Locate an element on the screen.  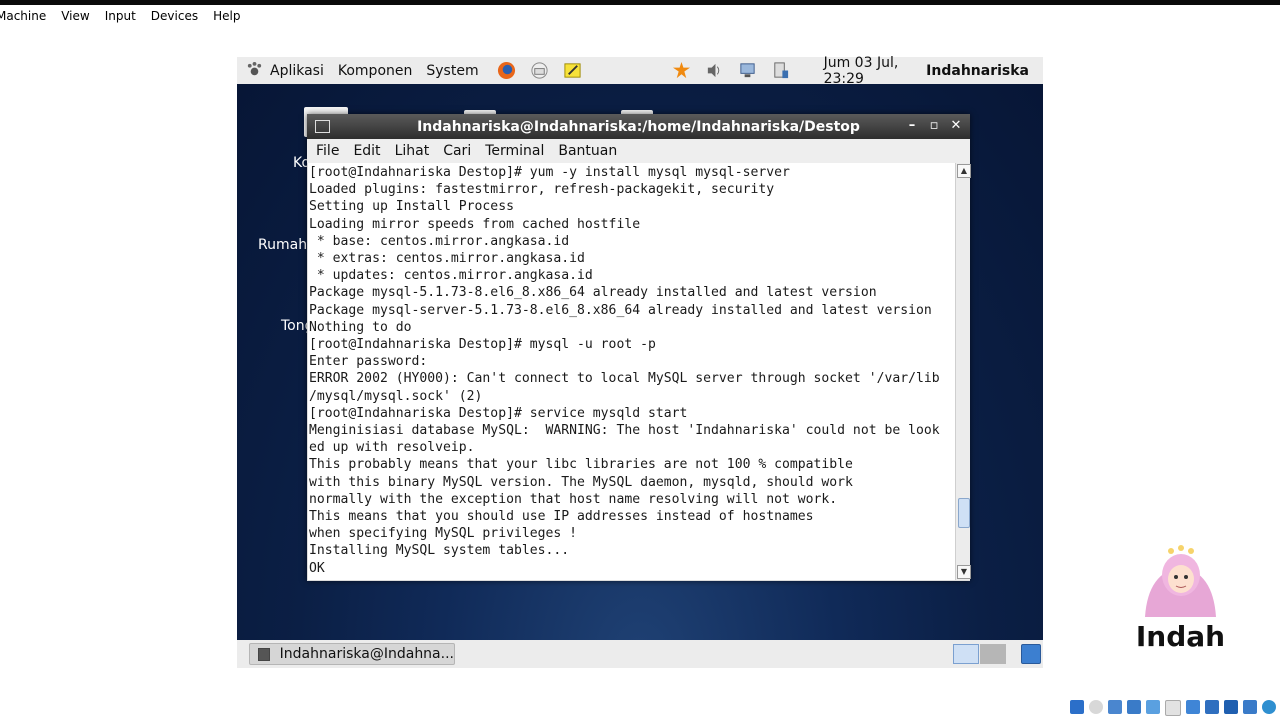
mail-icon is located at coordinates (539, 70).